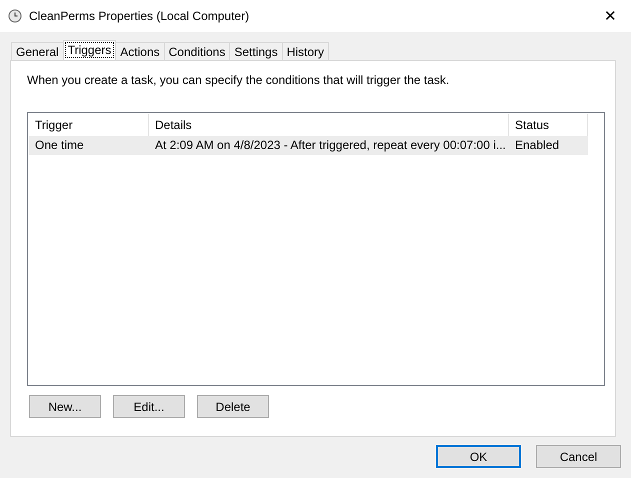  What do you see at coordinates (37, 51) in the screenshot?
I see `tab: General` at bounding box center [37, 51].